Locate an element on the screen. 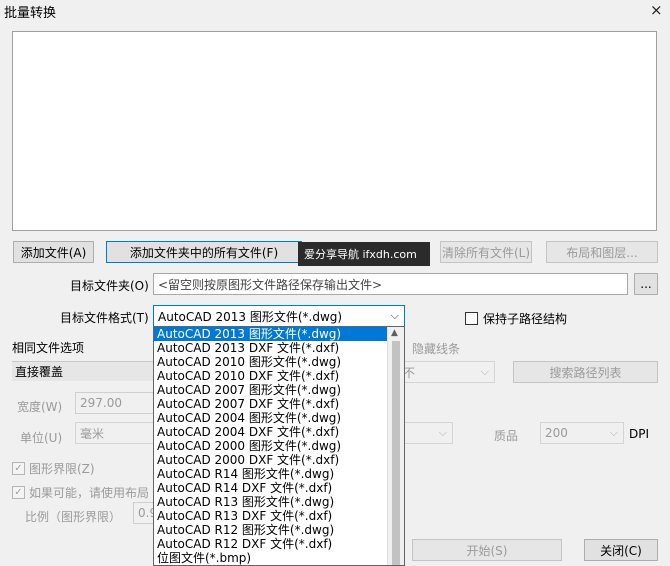 The height and width of the screenshot is (566, 670). graphic-limits-label: 图形界限(Z) is located at coordinates (62, 469).